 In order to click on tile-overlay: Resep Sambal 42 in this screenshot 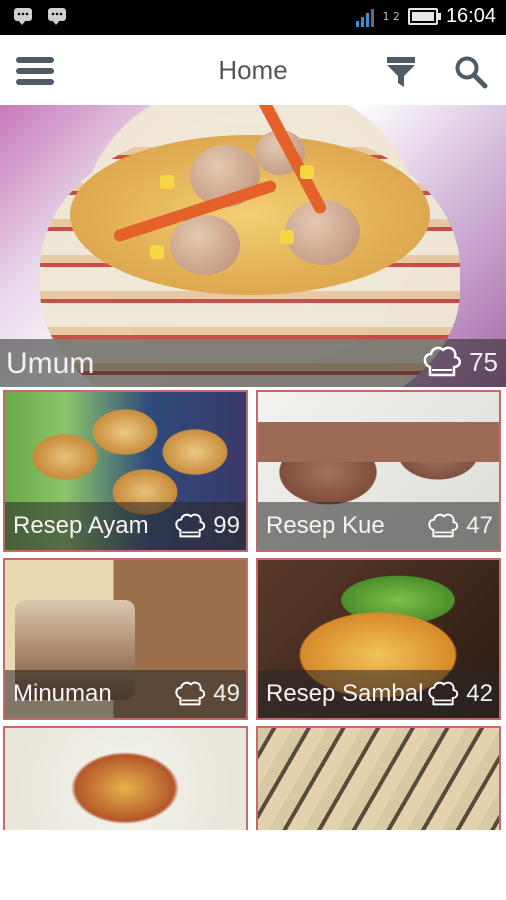, I will do `click(378, 694)`.